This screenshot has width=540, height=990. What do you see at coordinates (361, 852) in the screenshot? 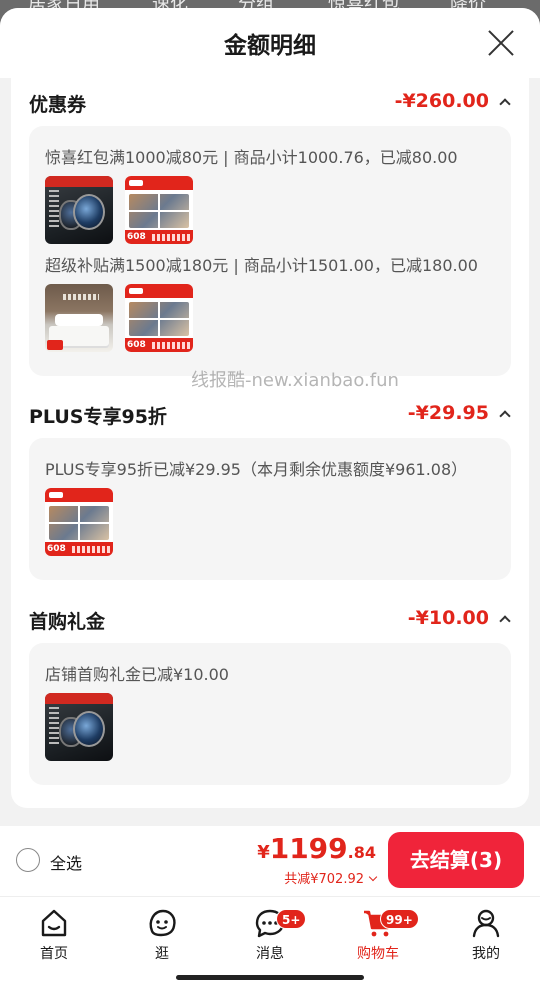
I see `total-decimal: .84` at bounding box center [361, 852].